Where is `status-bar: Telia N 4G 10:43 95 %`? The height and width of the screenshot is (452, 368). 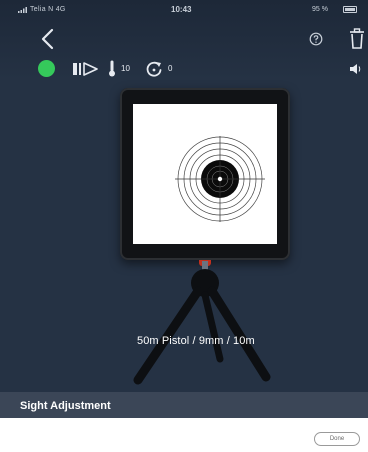 status-bar: Telia N 4G 10:43 95 % is located at coordinates (184, 10).